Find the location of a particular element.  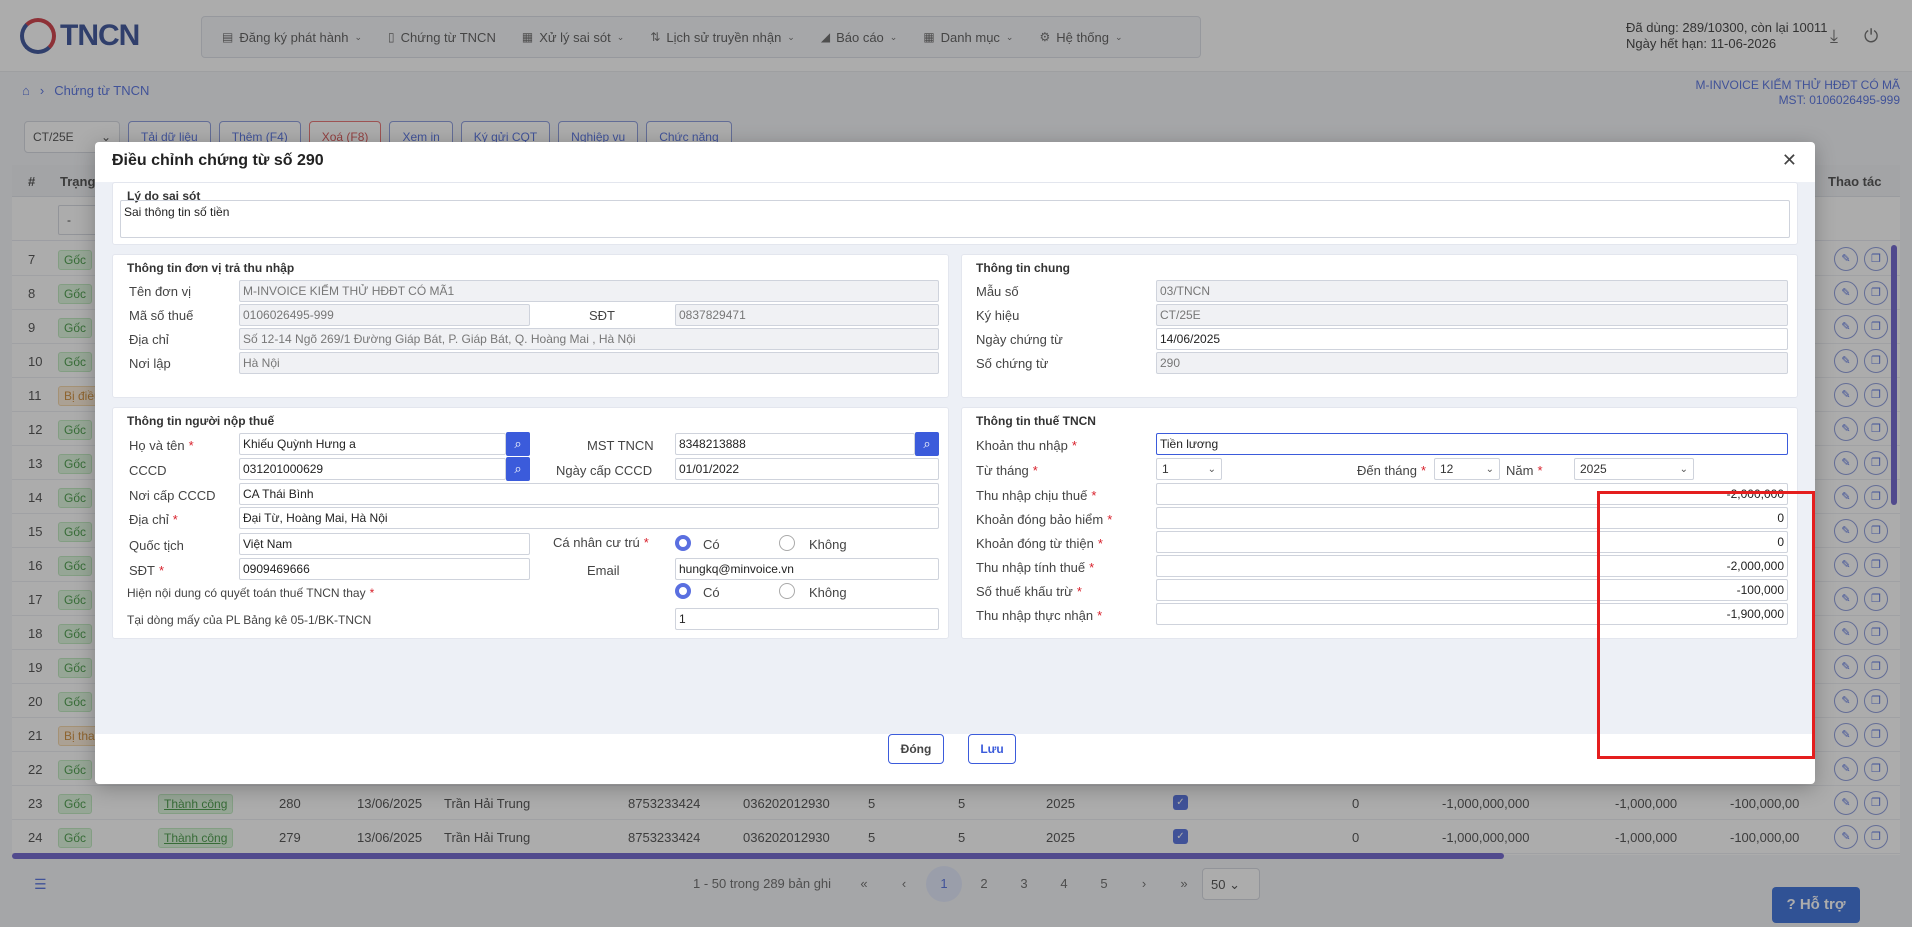

taxpayer-title: Thông tin người nộp thuế is located at coordinates (201, 421).